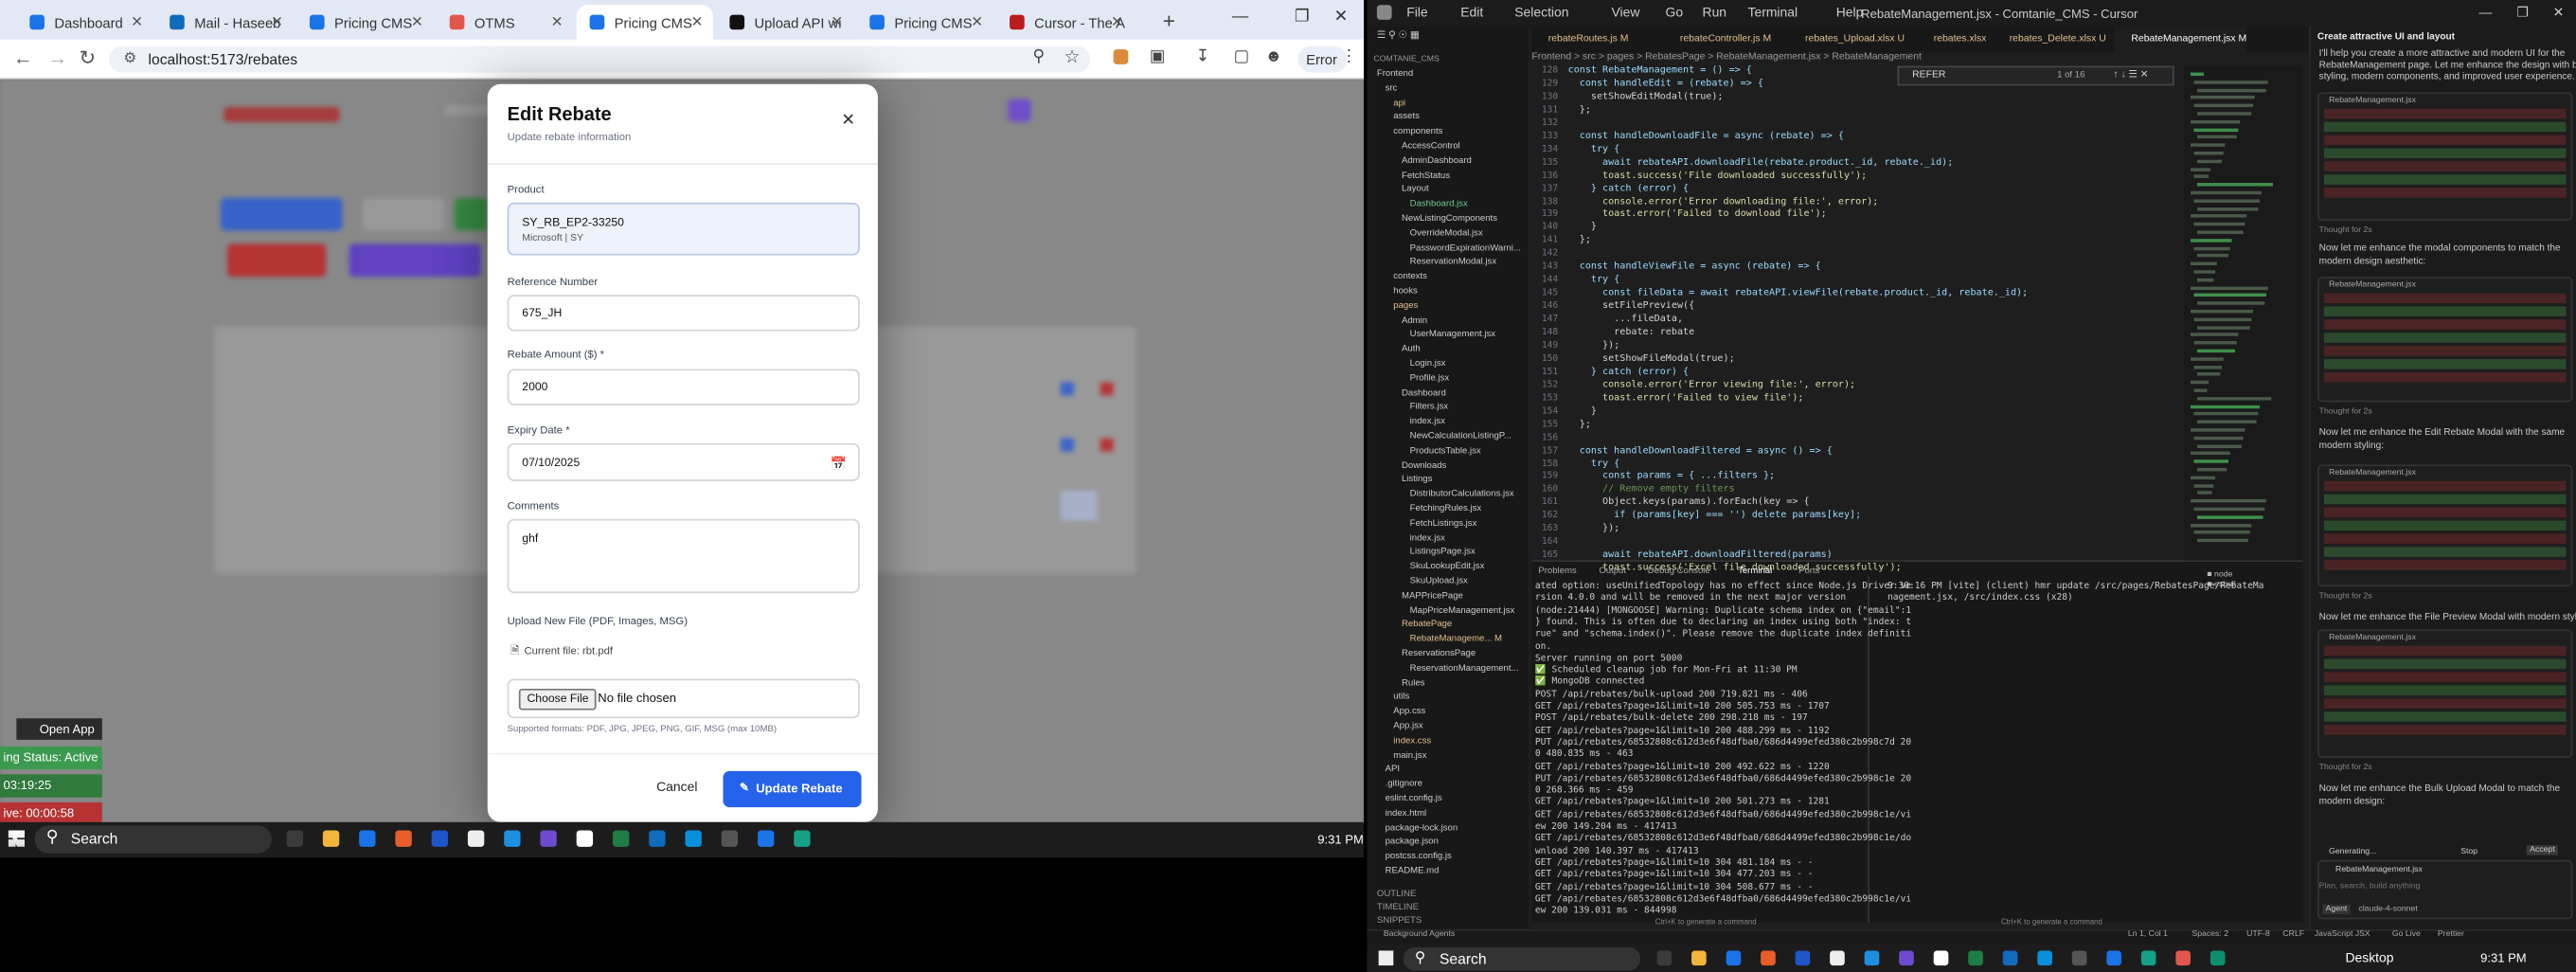  I want to click on explorer-item: utils, so click(1401, 697).